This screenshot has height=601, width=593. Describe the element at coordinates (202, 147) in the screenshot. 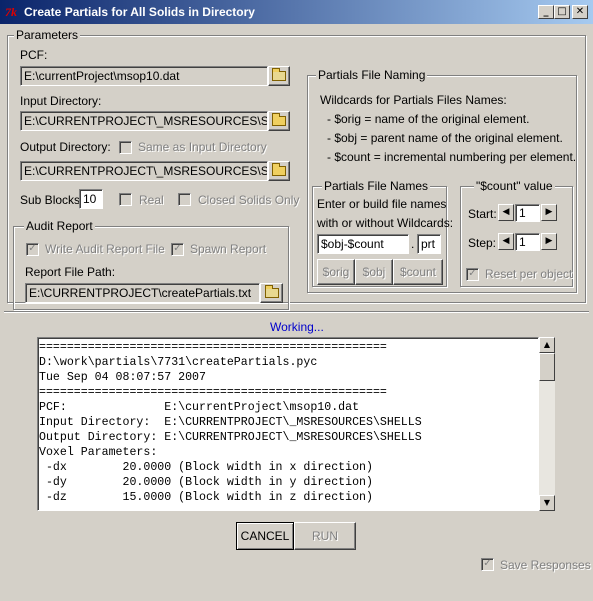

I see `same-as-input-label: Same as Input Directory` at that location.